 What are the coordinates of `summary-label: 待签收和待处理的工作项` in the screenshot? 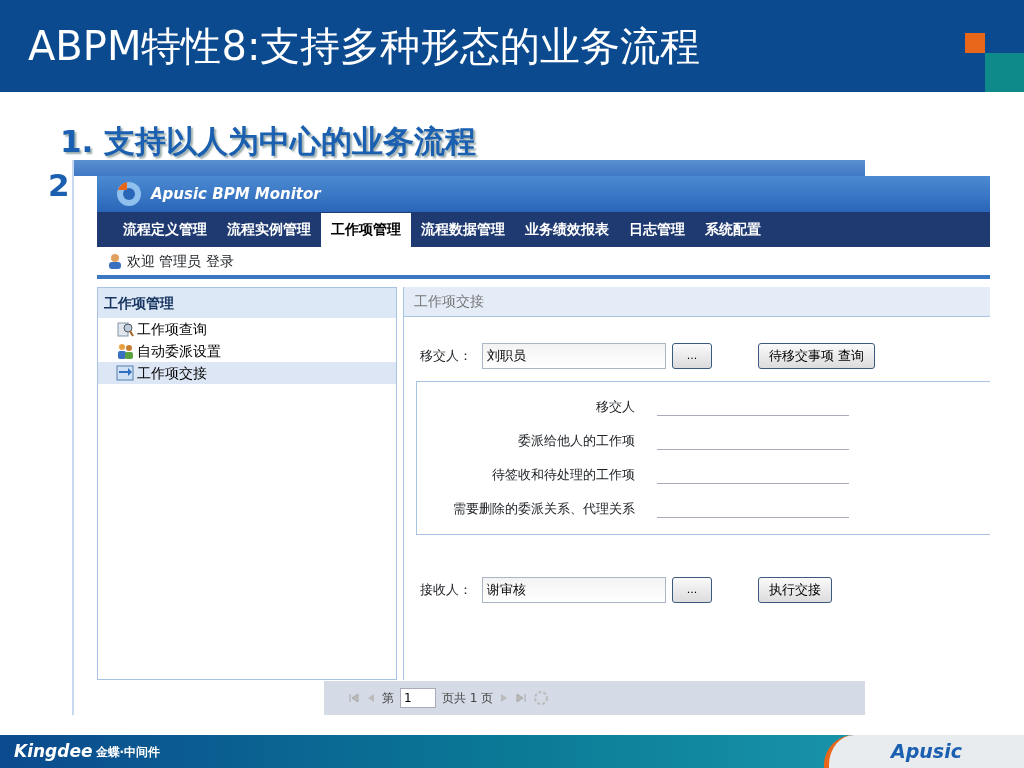 It's located at (563, 475).